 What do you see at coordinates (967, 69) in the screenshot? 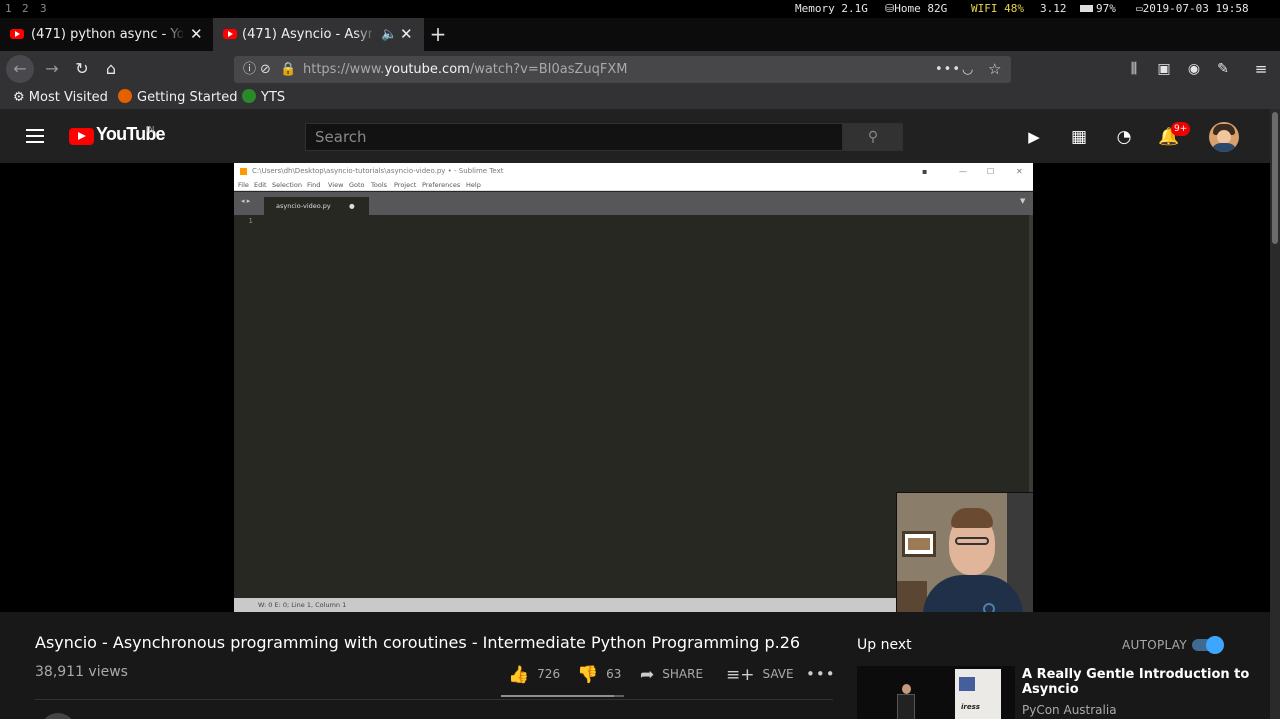
I see `pocket-icon: ◡` at bounding box center [967, 69].